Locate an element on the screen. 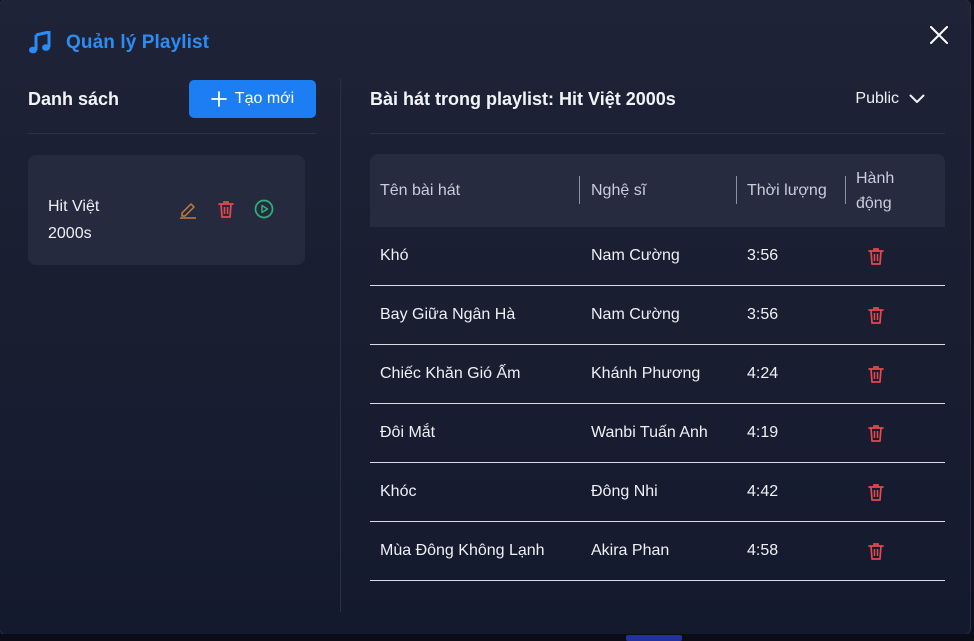 The height and width of the screenshot is (641, 974). song-artist: Đông Nhi is located at coordinates (624, 491).